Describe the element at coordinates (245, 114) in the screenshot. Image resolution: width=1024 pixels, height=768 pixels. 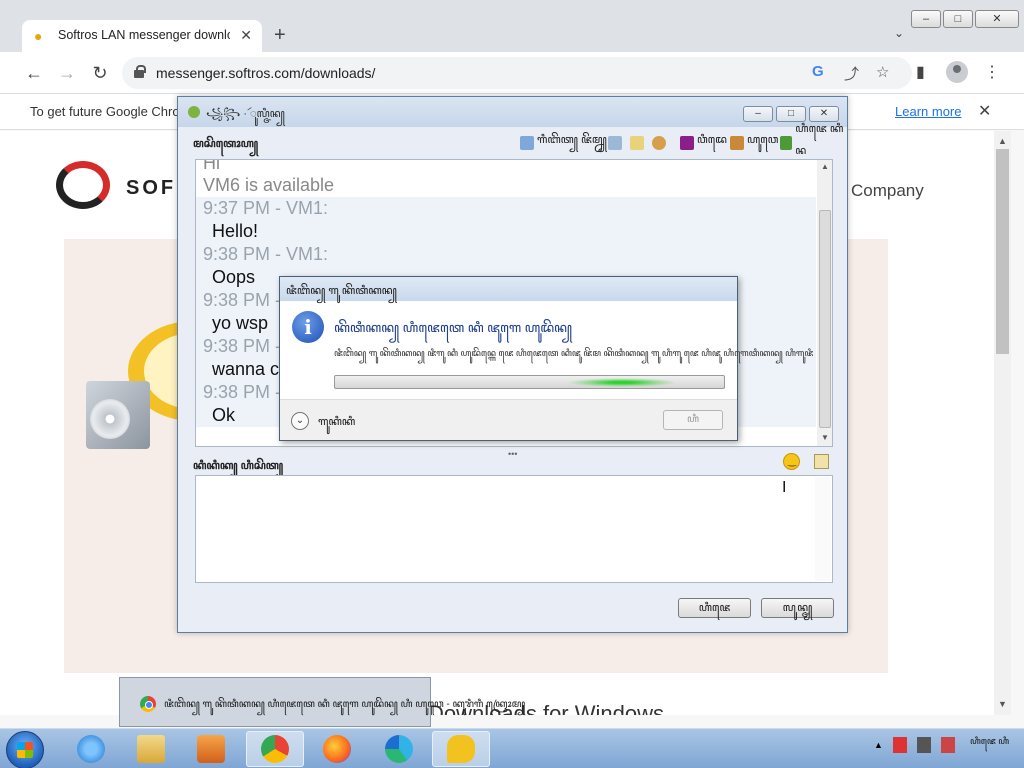
I see `messenger-title: ꧁꧂ · ꦂꦸꦭ꧀ꦗꦶꦤ꧀` at that location.